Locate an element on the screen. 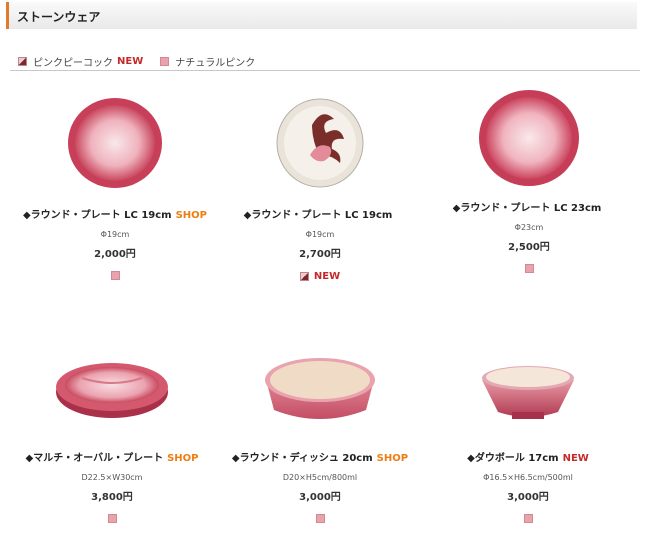 This screenshot has height=541, width=650. color-legend: ピンクピーコック NEW ナチュラルピンク is located at coordinates (145, 61).